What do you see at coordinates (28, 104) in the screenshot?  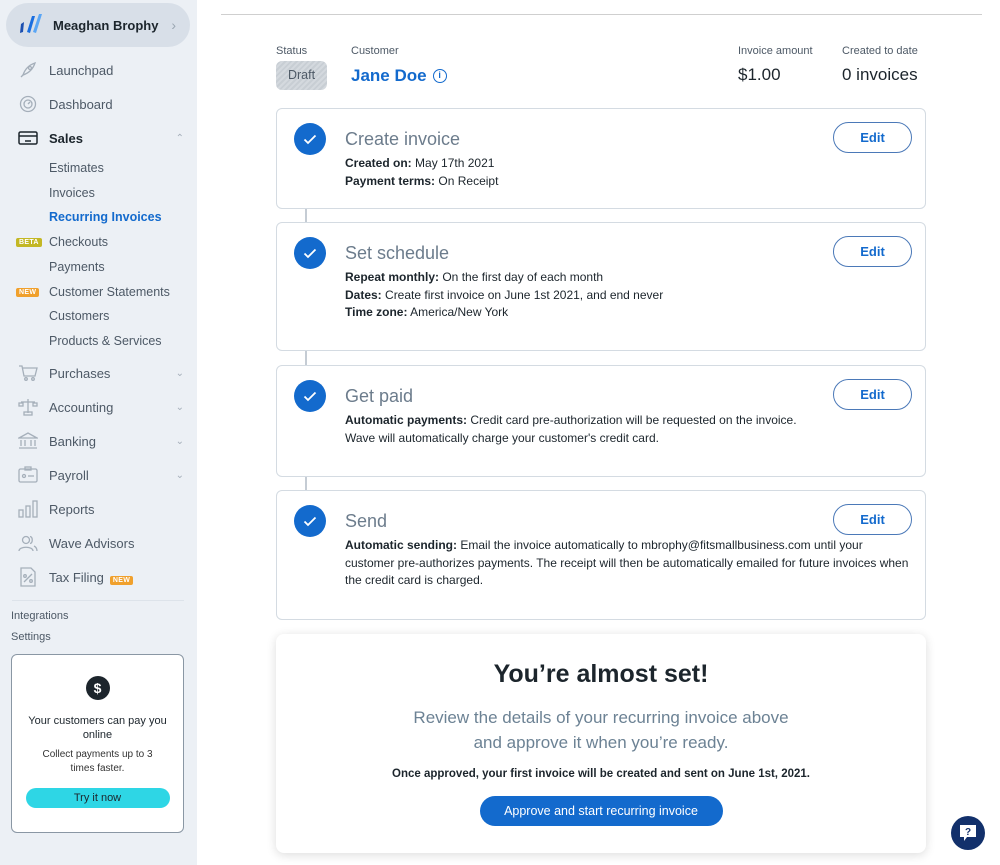 I see `dashboard-icon` at bounding box center [28, 104].